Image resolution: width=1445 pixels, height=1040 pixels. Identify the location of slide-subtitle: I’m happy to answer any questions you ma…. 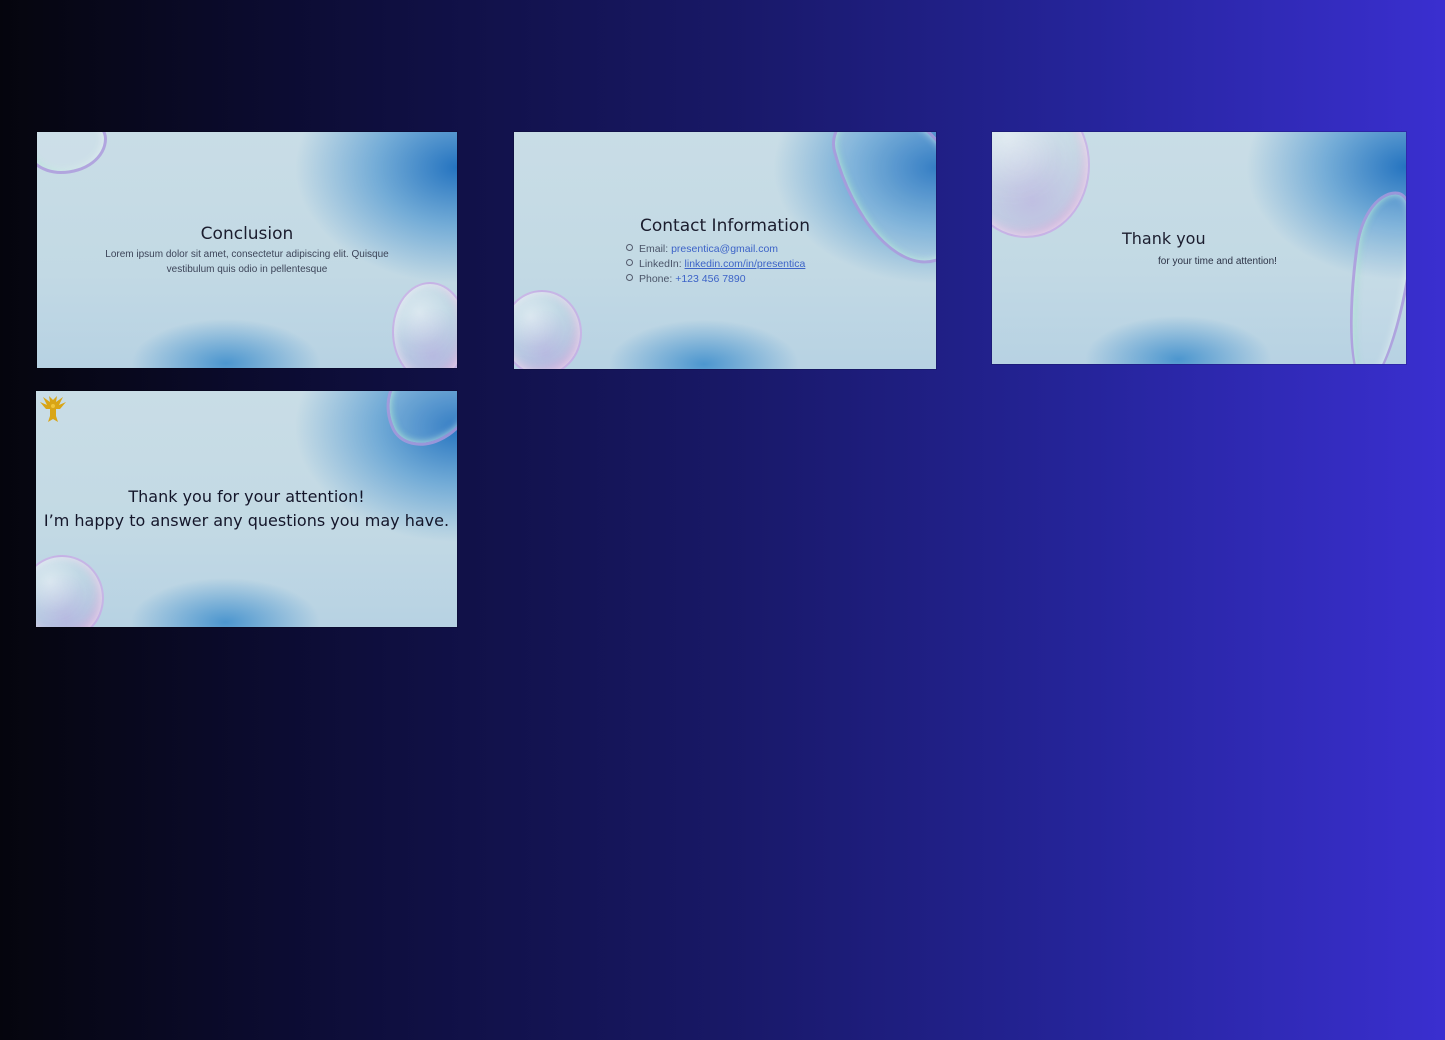
(246, 520).